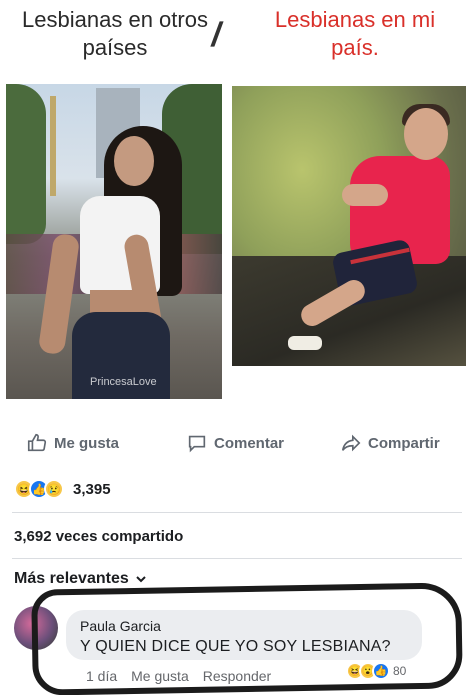 Image resolution: width=474 pixels, height=695 pixels. I want to click on right-heading: Lesbianas en mi país., so click(355, 33).